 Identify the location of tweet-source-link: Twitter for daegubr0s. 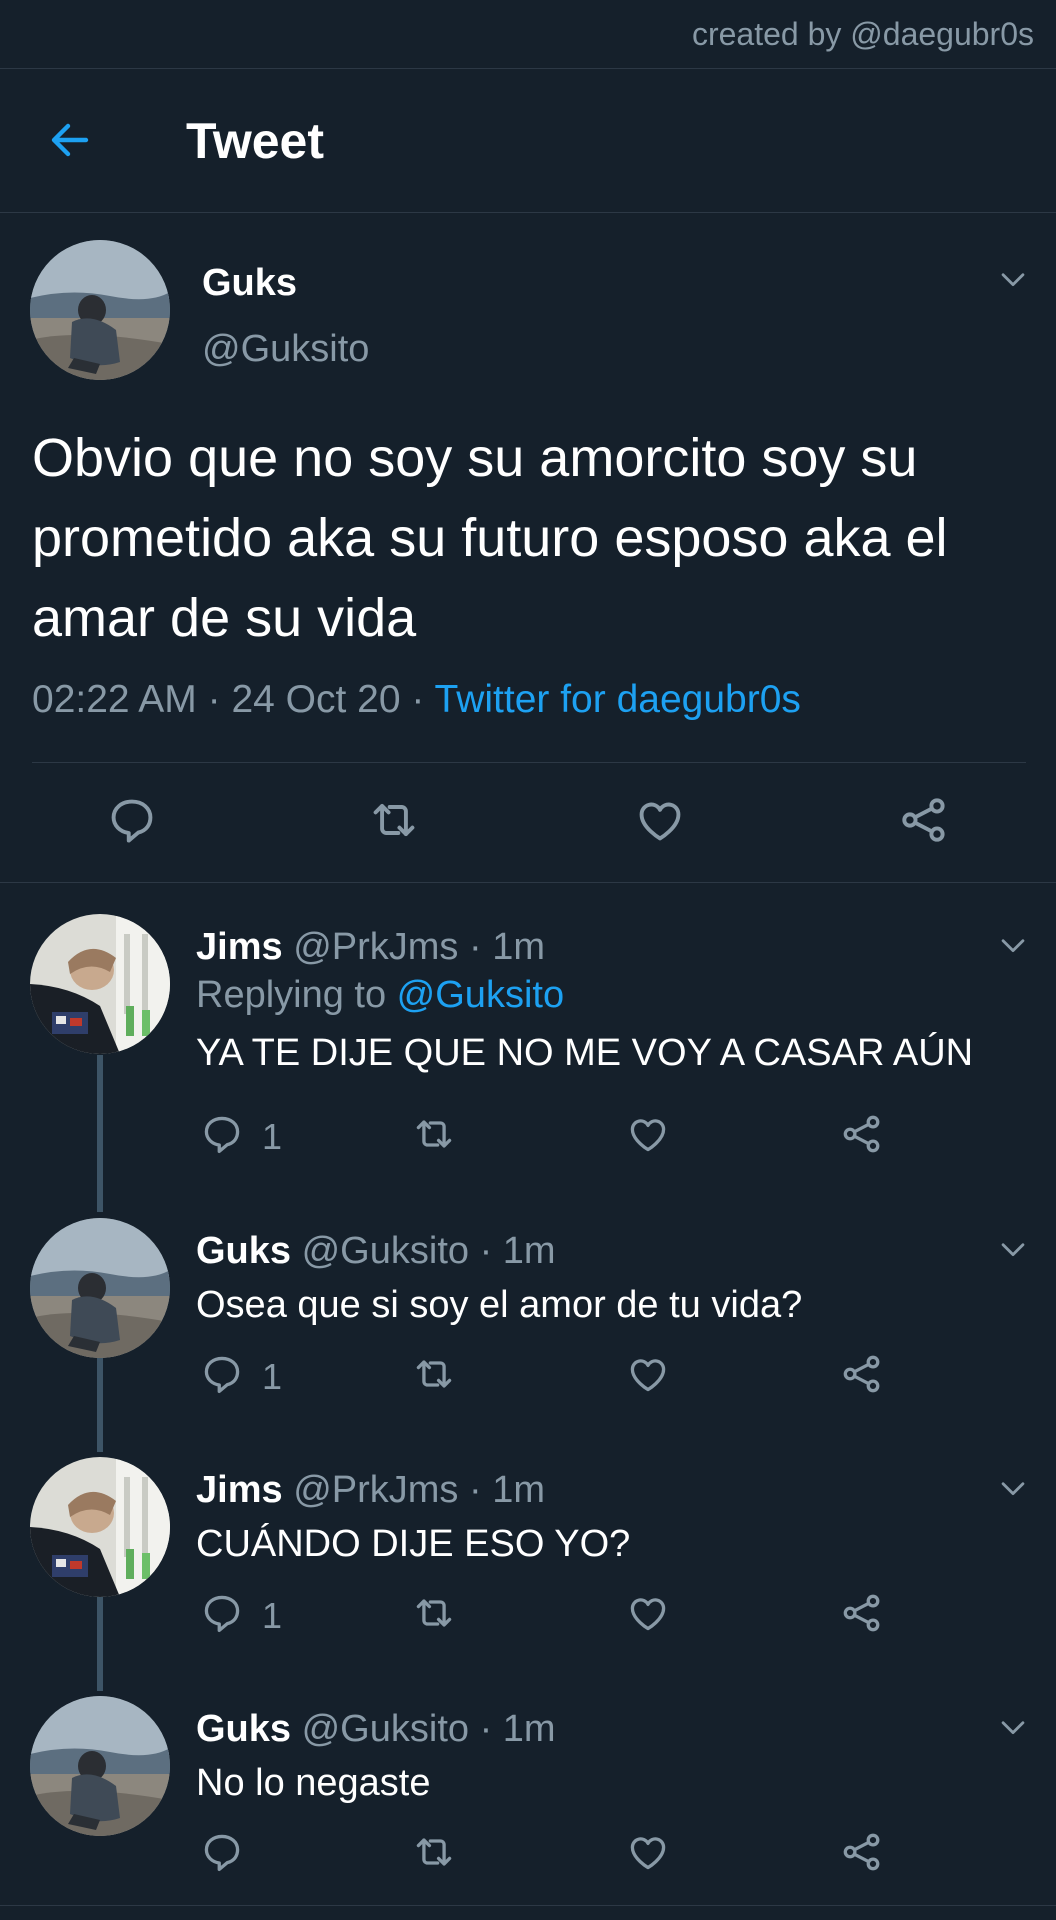
(618, 699).